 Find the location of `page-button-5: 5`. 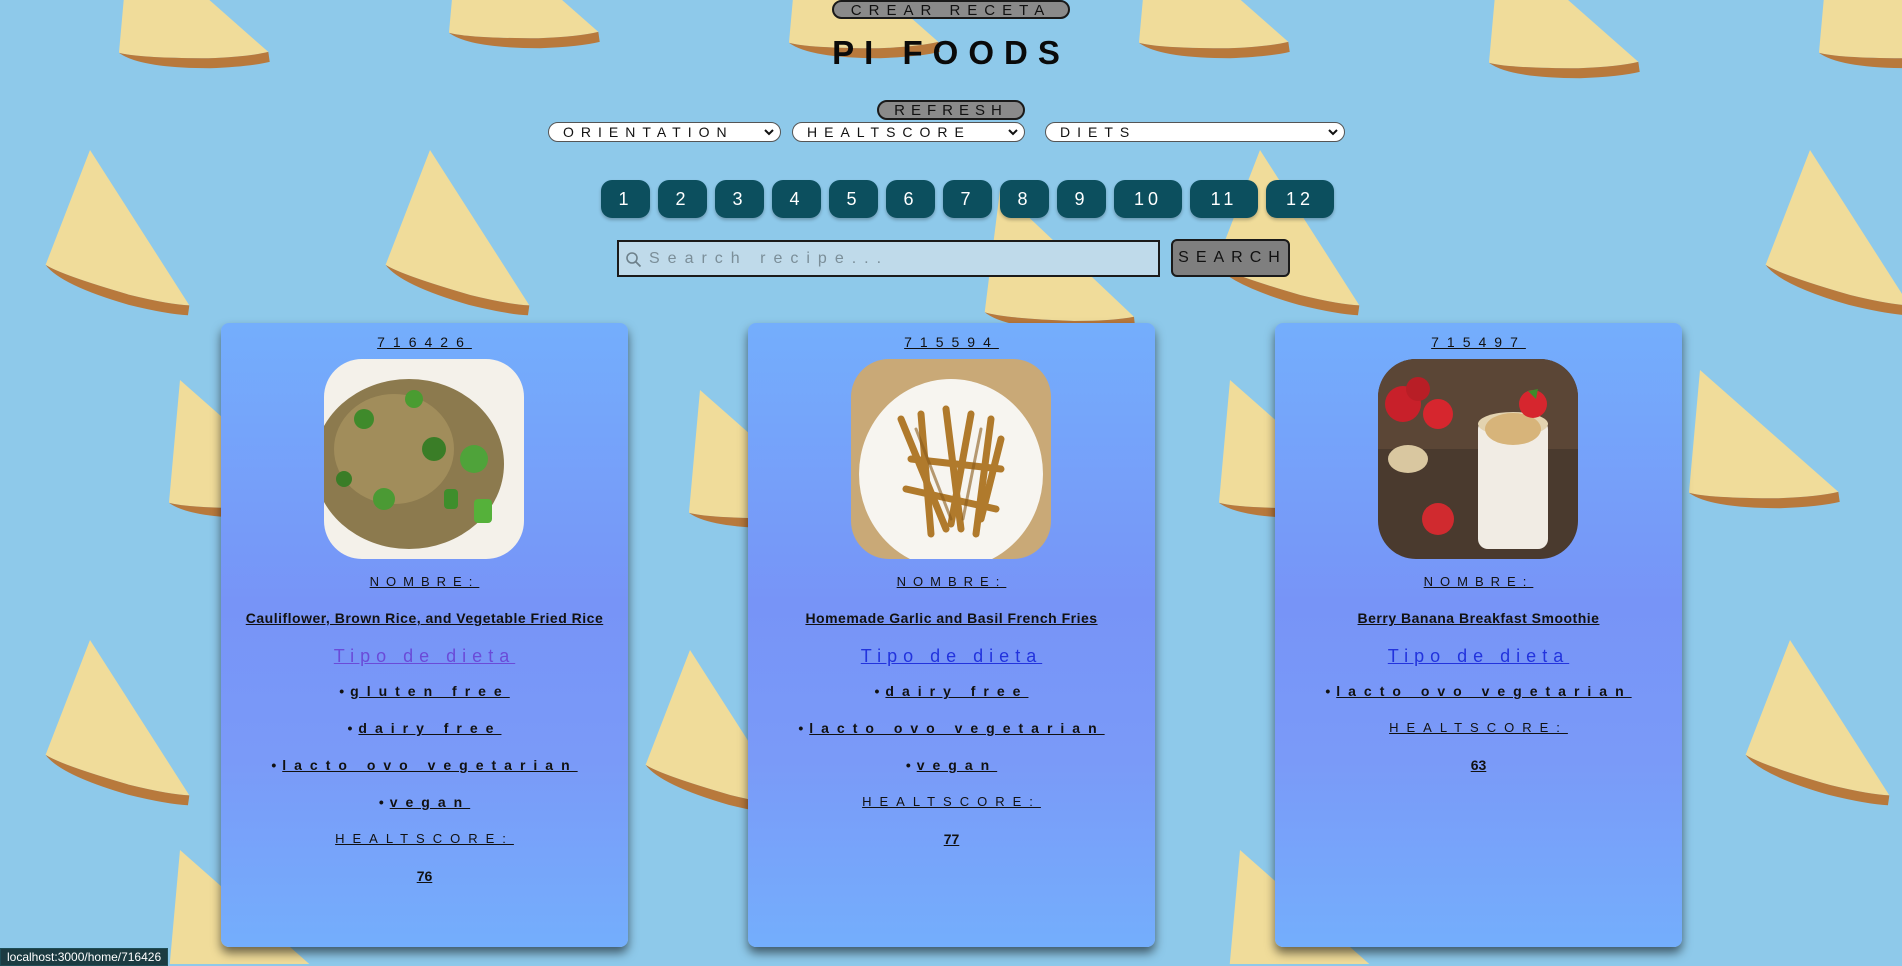

page-button-5: 5 is located at coordinates (853, 199).